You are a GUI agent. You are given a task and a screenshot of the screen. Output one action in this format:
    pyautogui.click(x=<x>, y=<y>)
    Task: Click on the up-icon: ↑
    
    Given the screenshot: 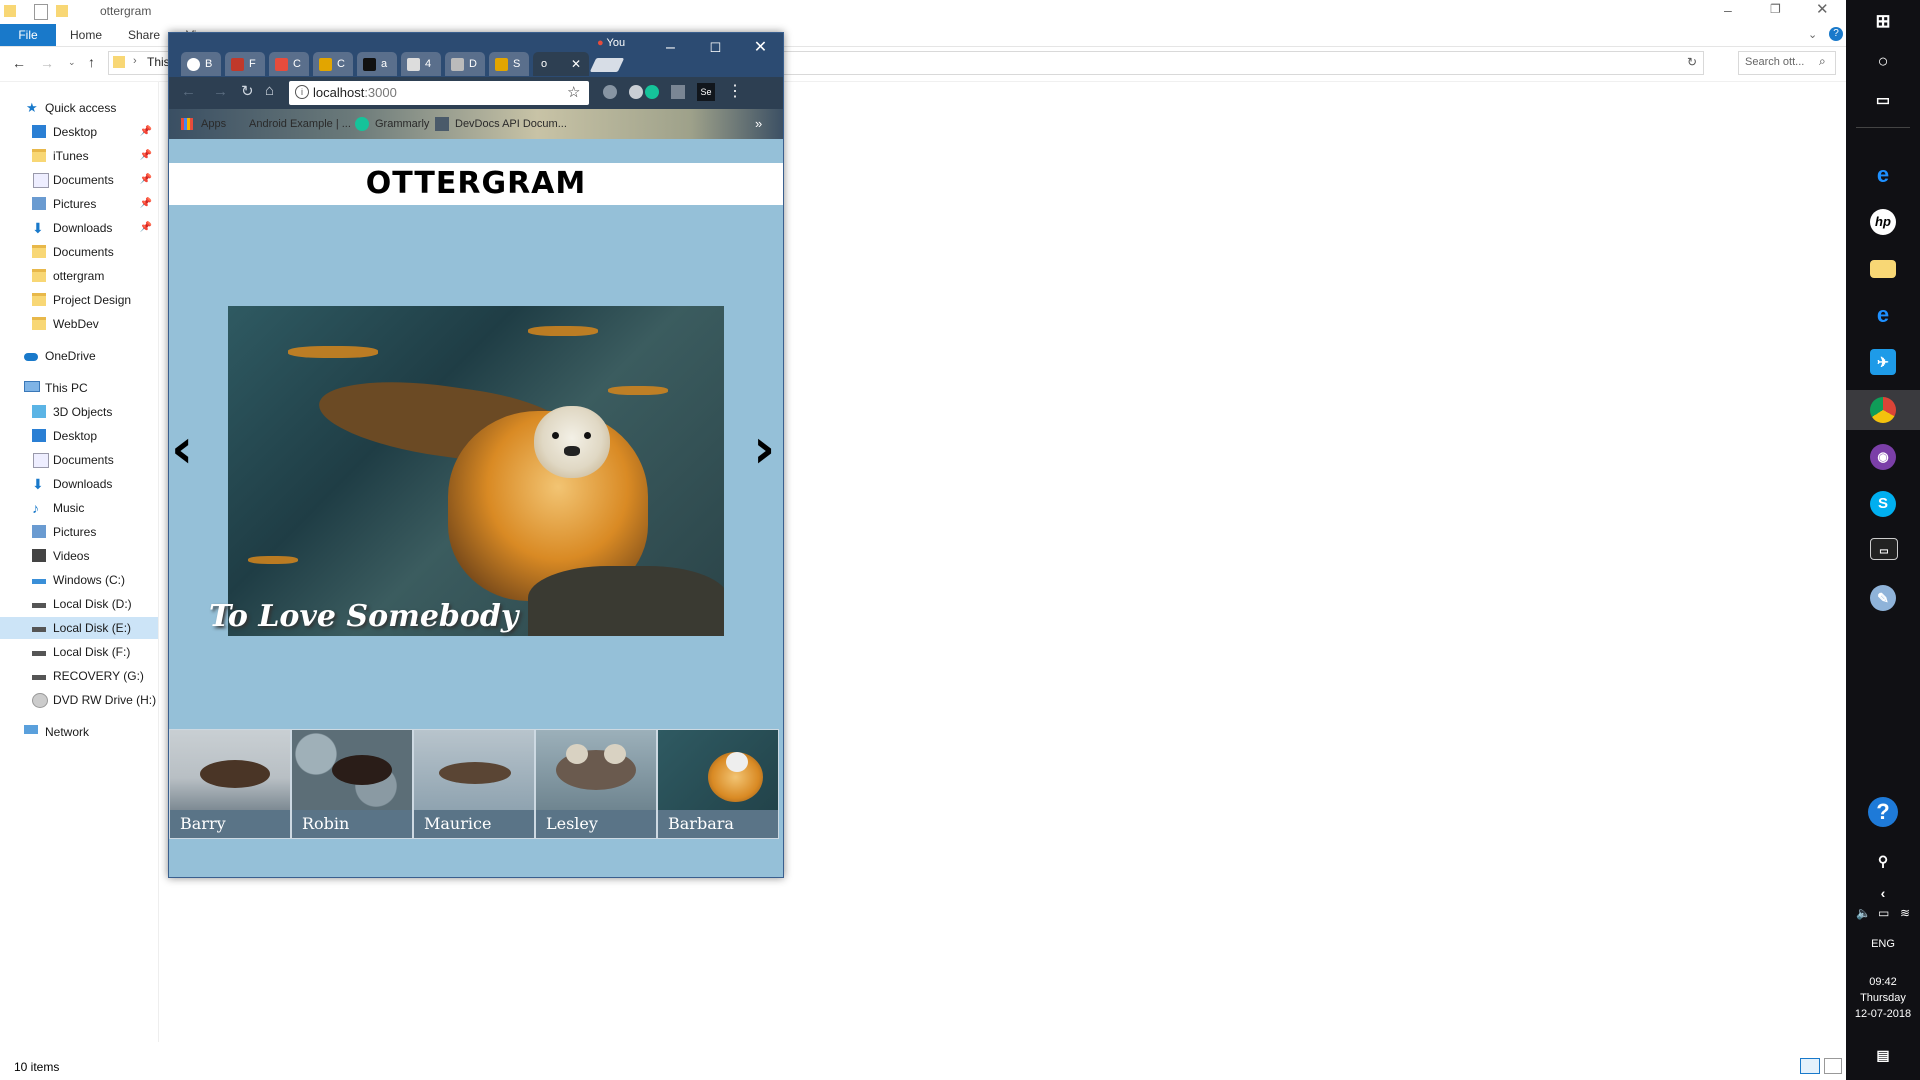 What is the action you would take?
    pyautogui.click(x=91, y=62)
    